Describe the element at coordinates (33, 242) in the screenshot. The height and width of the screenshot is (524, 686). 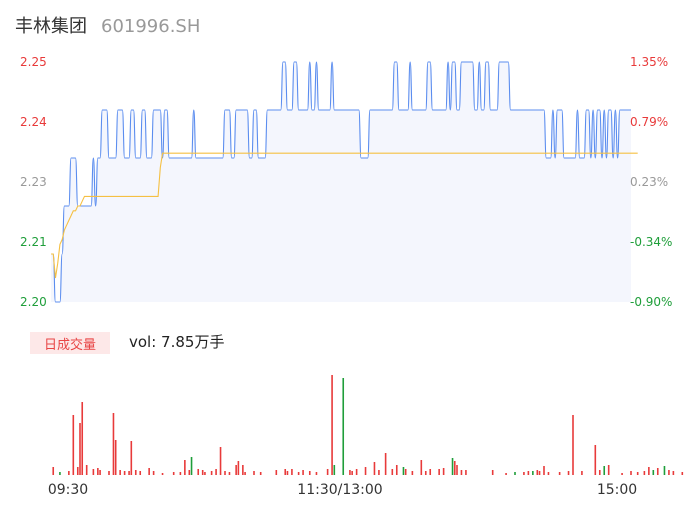
I see `y-tick-left: 2.21` at that location.